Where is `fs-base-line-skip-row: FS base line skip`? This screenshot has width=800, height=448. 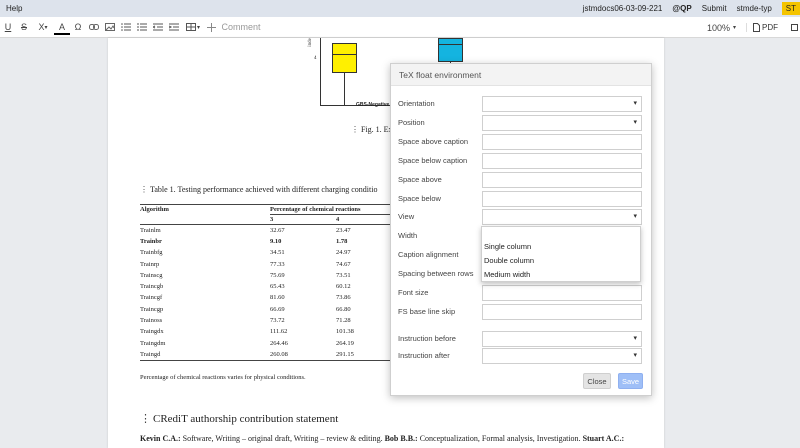 fs-base-line-skip-row: FS base line skip is located at coordinates (520, 311).